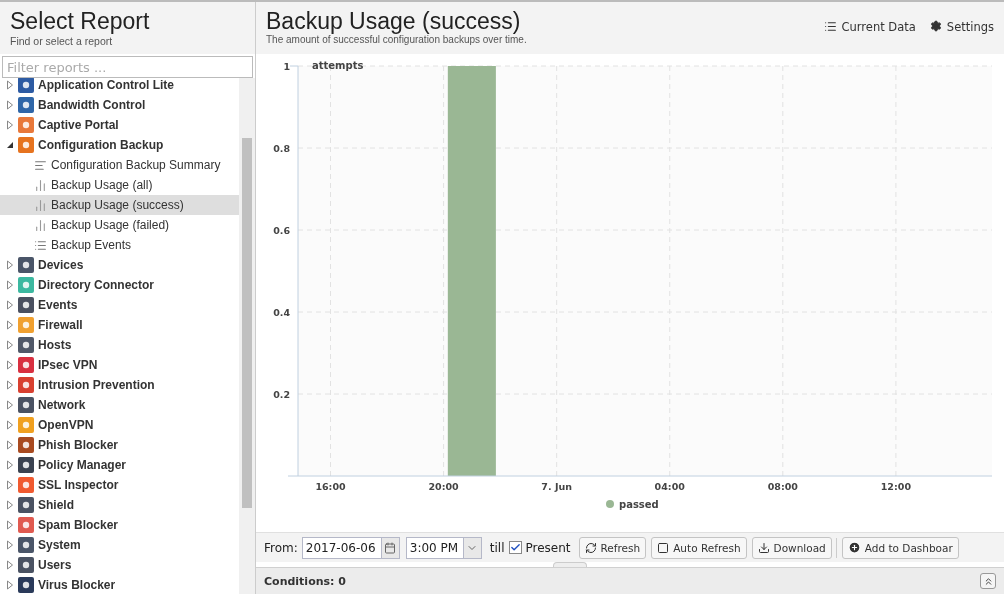  What do you see at coordinates (102, 185) in the screenshot?
I see `tree-item-label: Backup Usage (all)` at bounding box center [102, 185].